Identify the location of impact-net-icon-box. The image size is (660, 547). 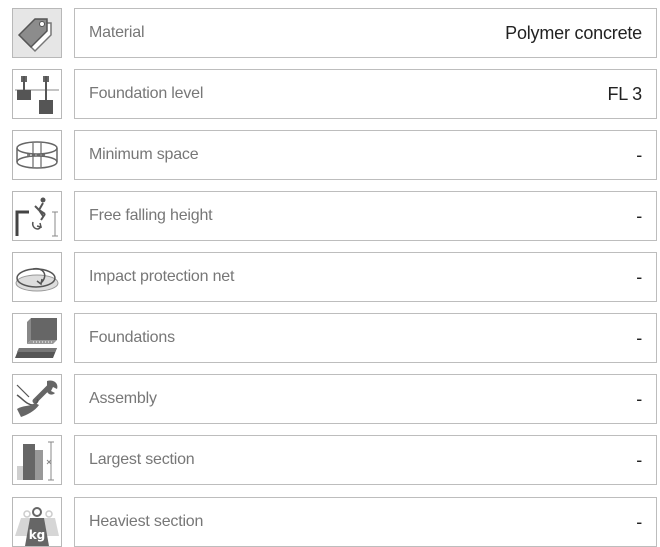
(37, 277).